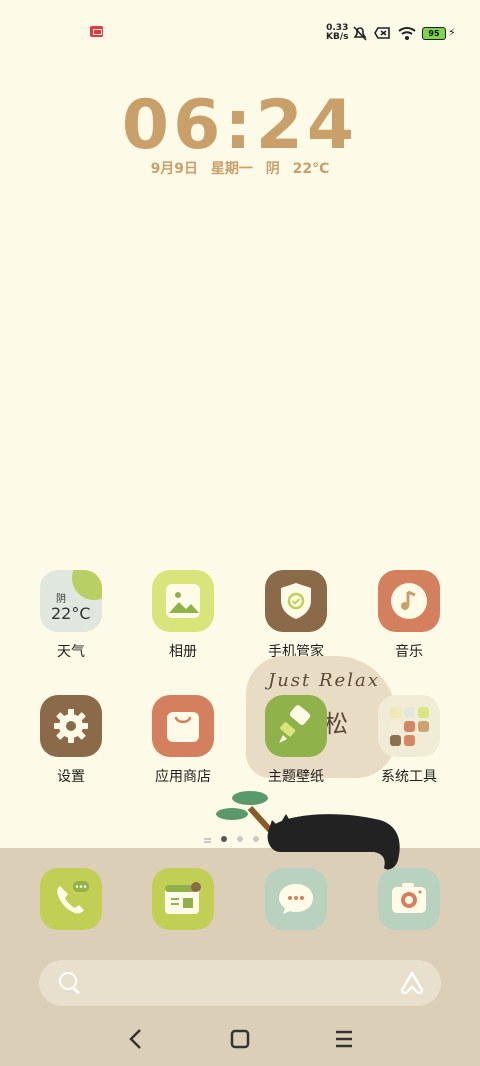 This screenshot has height=1066, width=480. What do you see at coordinates (412, 983) in the screenshot?
I see `assistant-icon` at bounding box center [412, 983].